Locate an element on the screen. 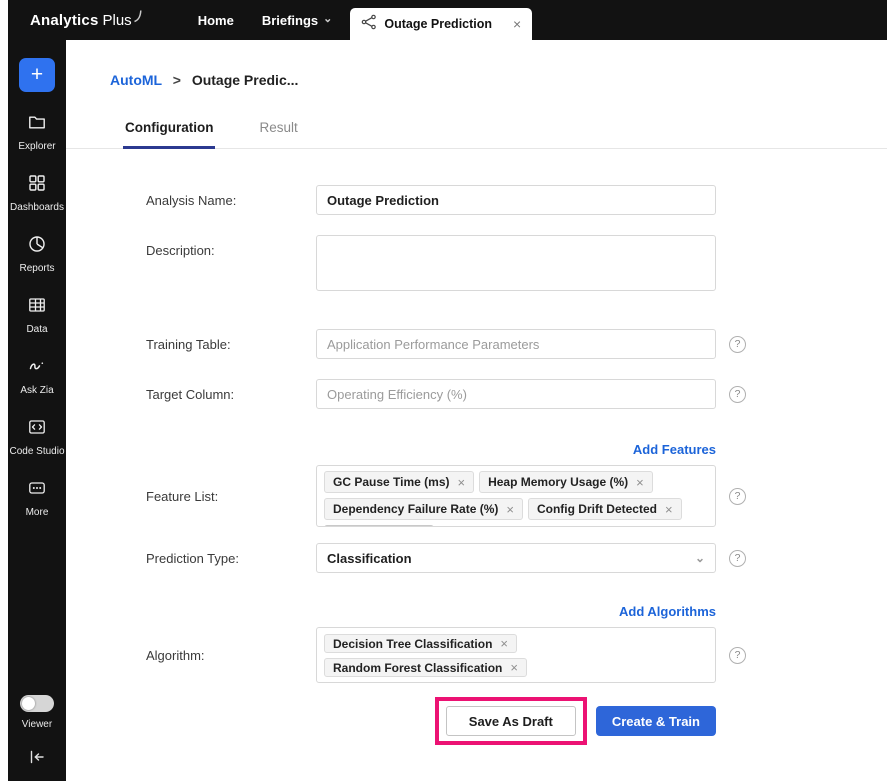 The height and width of the screenshot is (781, 887). prediction-type-row: Prediction Type: Classification ⌄ ? is located at coordinates (516, 558).